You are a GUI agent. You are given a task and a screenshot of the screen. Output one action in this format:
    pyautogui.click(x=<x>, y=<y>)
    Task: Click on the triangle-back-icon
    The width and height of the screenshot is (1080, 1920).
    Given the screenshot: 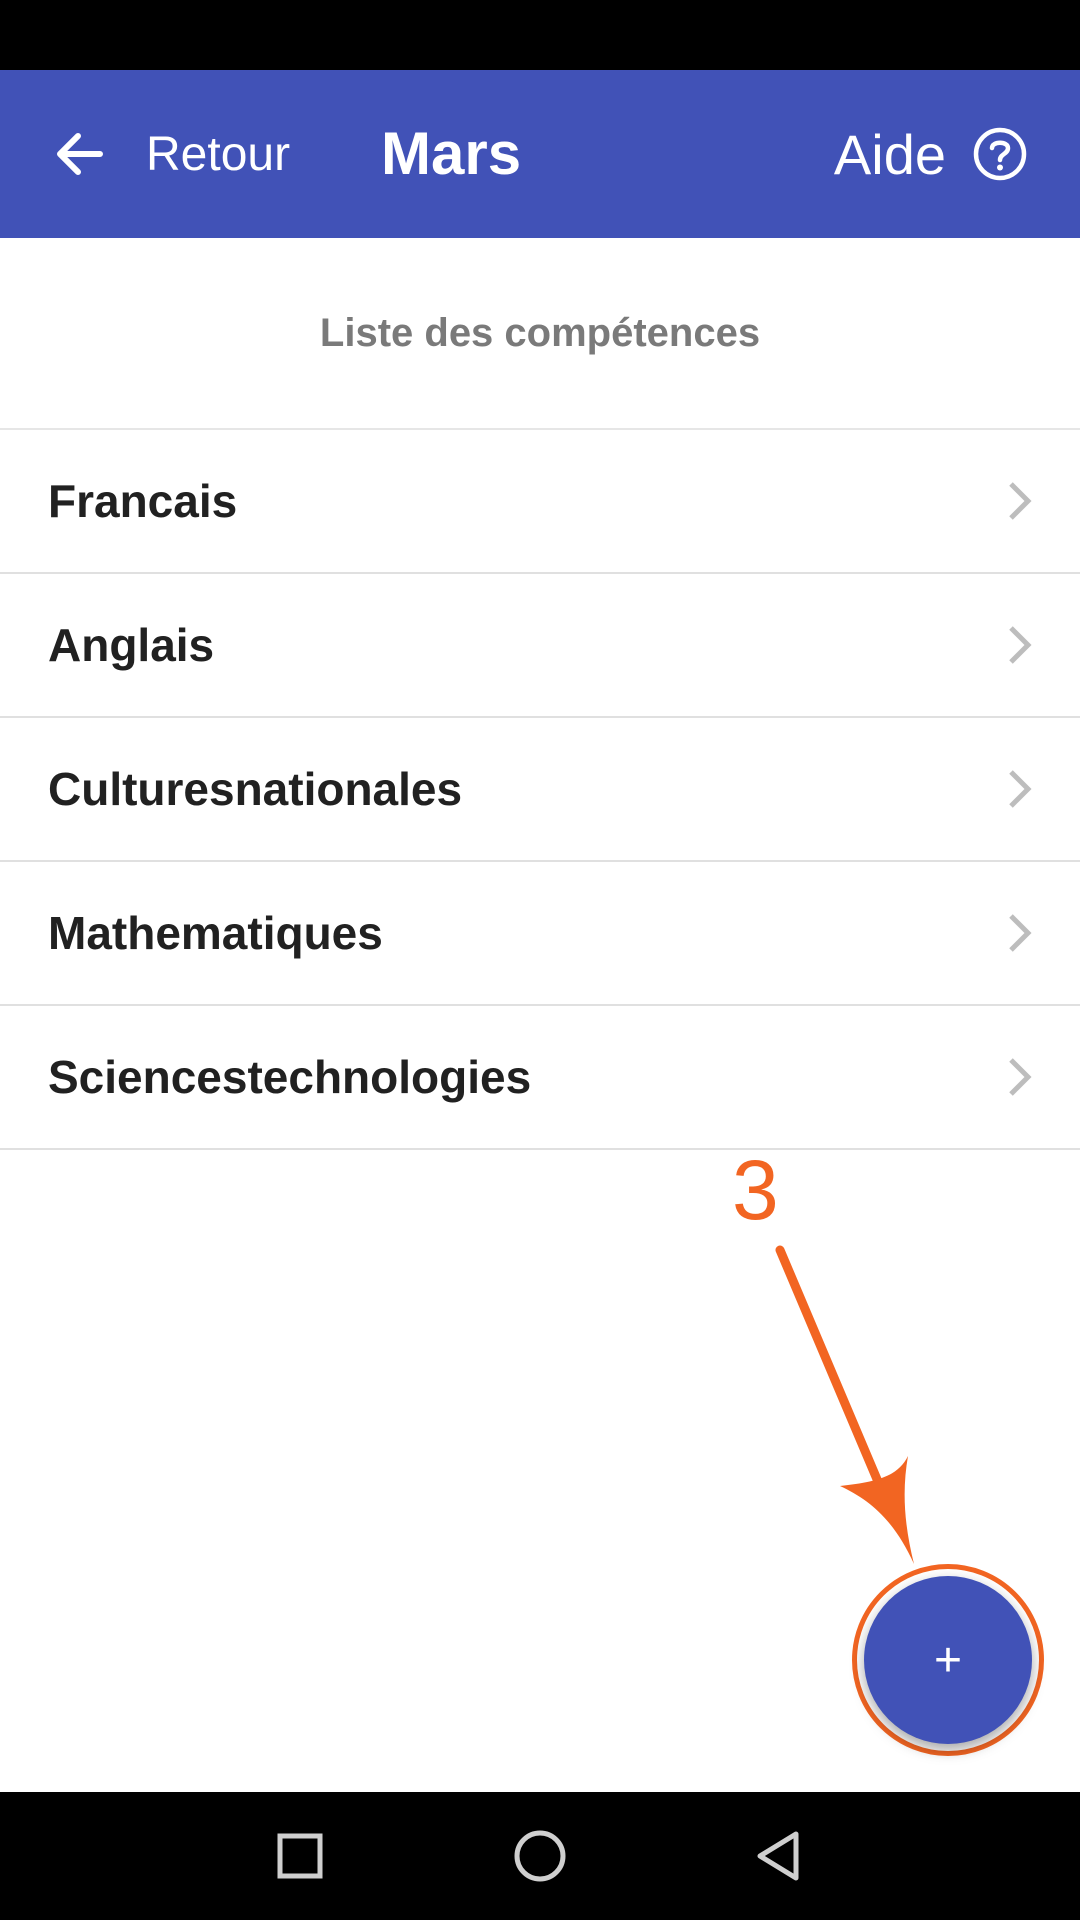 What is the action you would take?
    pyautogui.click(x=780, y=1856)
    